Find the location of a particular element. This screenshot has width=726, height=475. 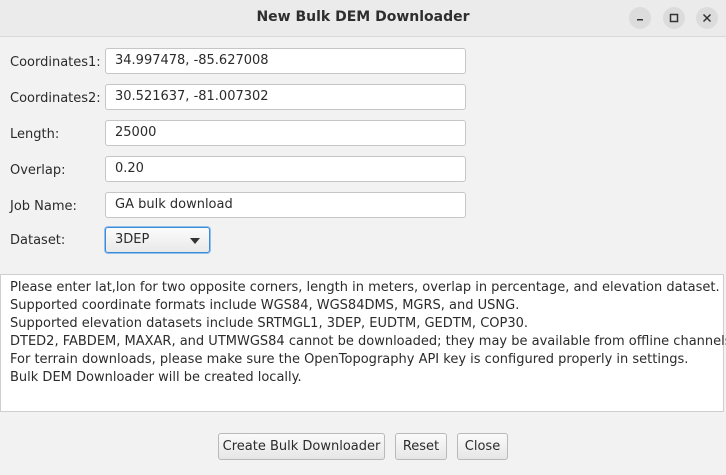

reset-button: Reset is located at coordinates (421, 446).